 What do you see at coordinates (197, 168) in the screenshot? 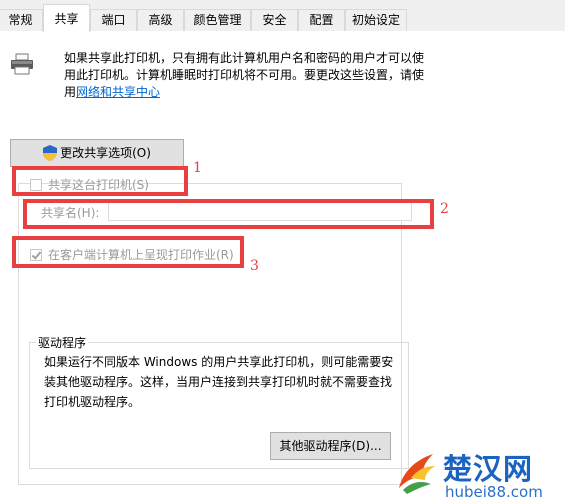
I see `annotation-number-1: 1` at bounding box center [197, 168].